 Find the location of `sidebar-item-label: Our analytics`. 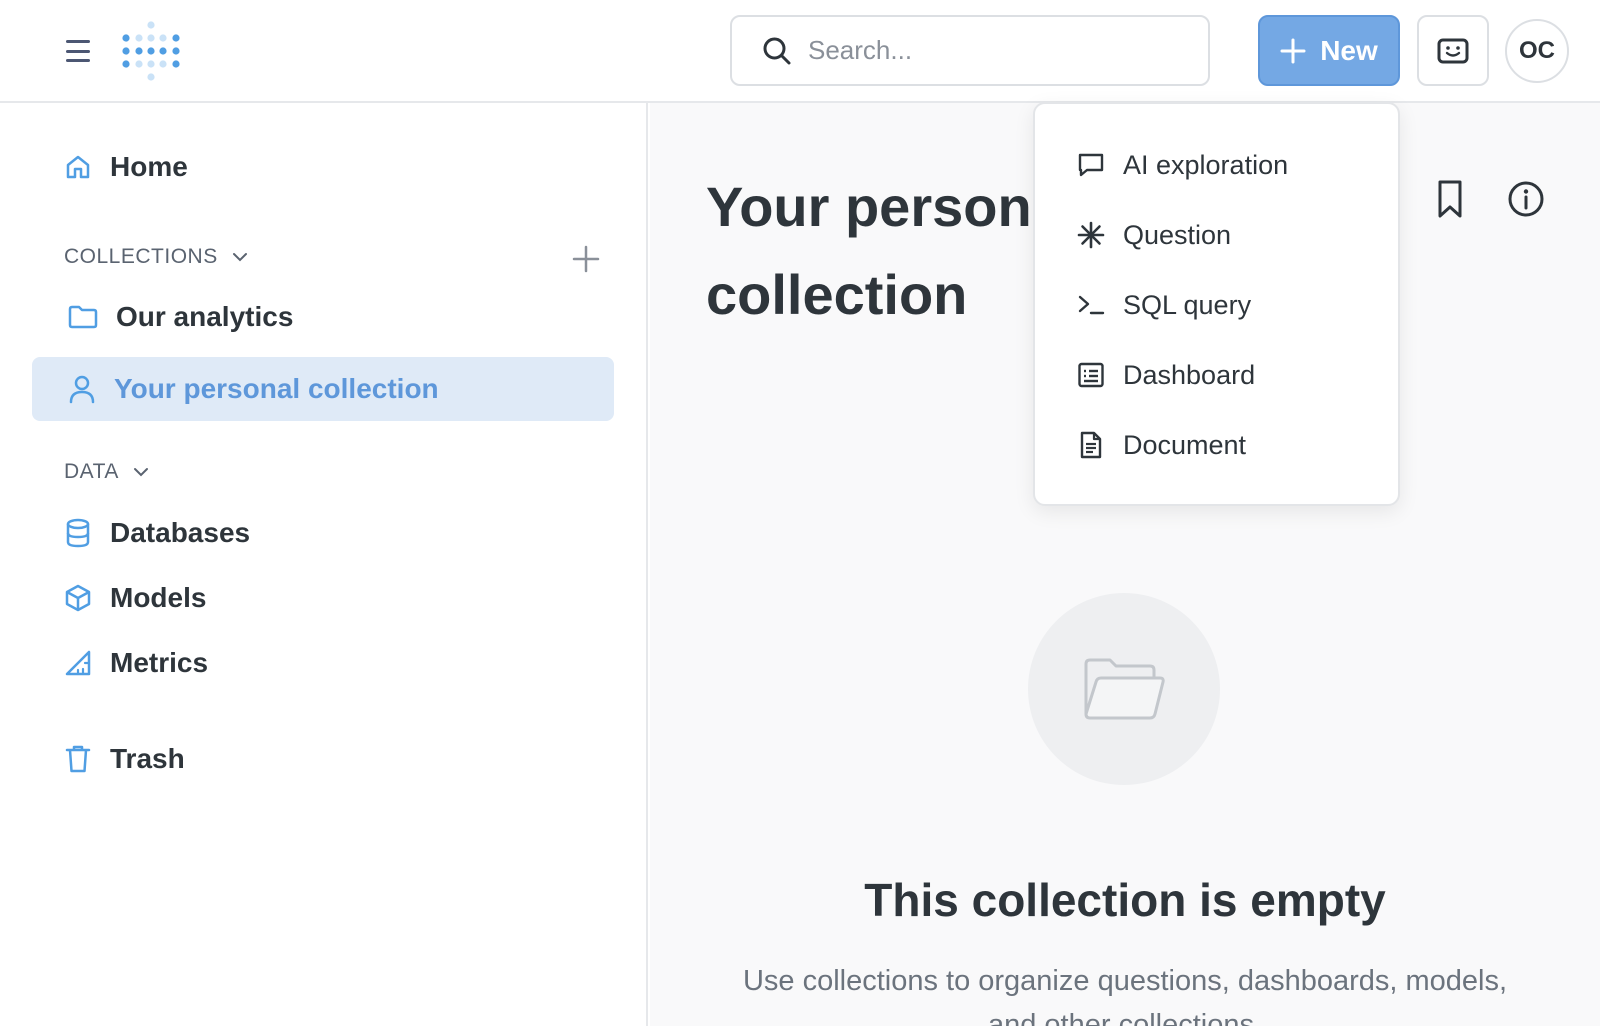

sidebar-item-label: Our analytics is located at coordinates (205, 316).